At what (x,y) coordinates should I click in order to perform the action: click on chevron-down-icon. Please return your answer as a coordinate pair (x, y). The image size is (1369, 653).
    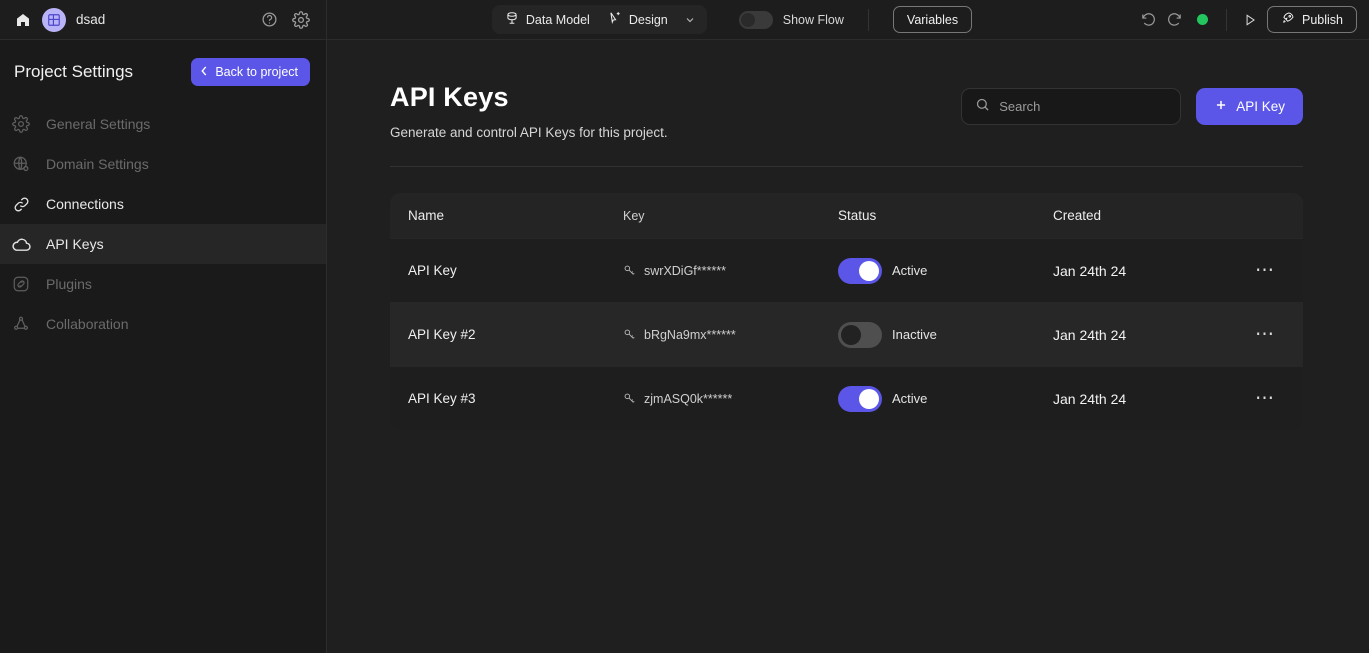
    Looking at the image, I should click on (690, 20).